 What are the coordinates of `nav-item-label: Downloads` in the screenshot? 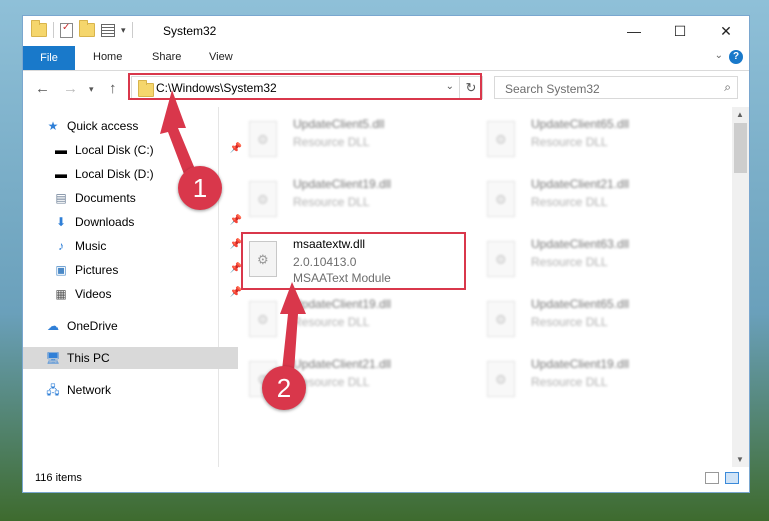 It's located at (105, 222).